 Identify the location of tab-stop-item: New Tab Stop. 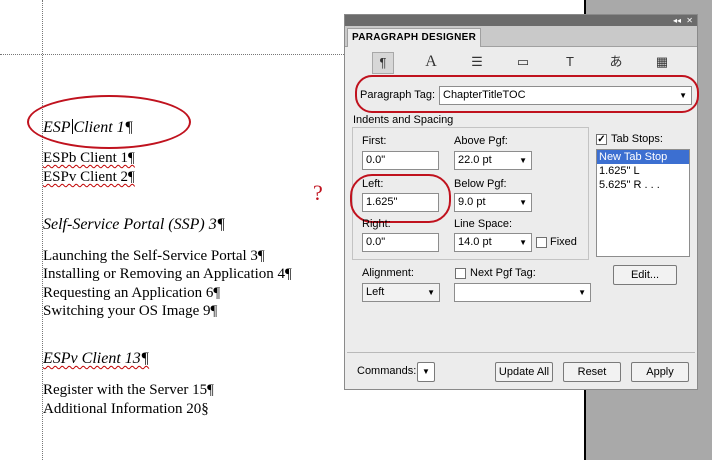
(643, 157).